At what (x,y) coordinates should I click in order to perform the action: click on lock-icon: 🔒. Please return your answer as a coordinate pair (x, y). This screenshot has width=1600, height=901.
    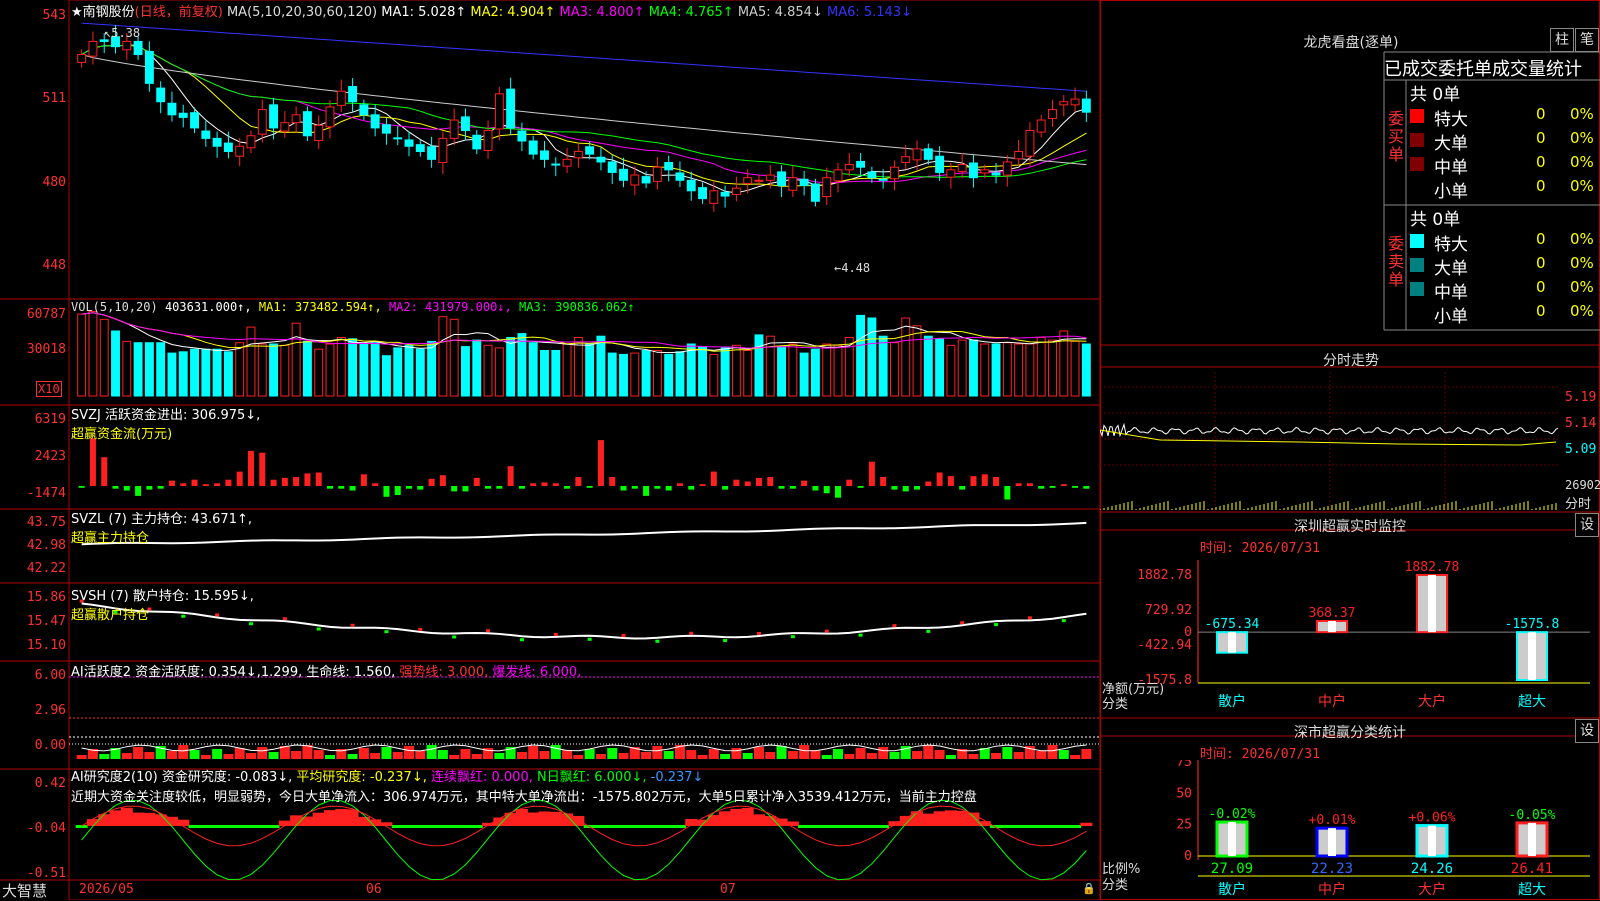
    Looking at the image, I should click on (1089, 888).